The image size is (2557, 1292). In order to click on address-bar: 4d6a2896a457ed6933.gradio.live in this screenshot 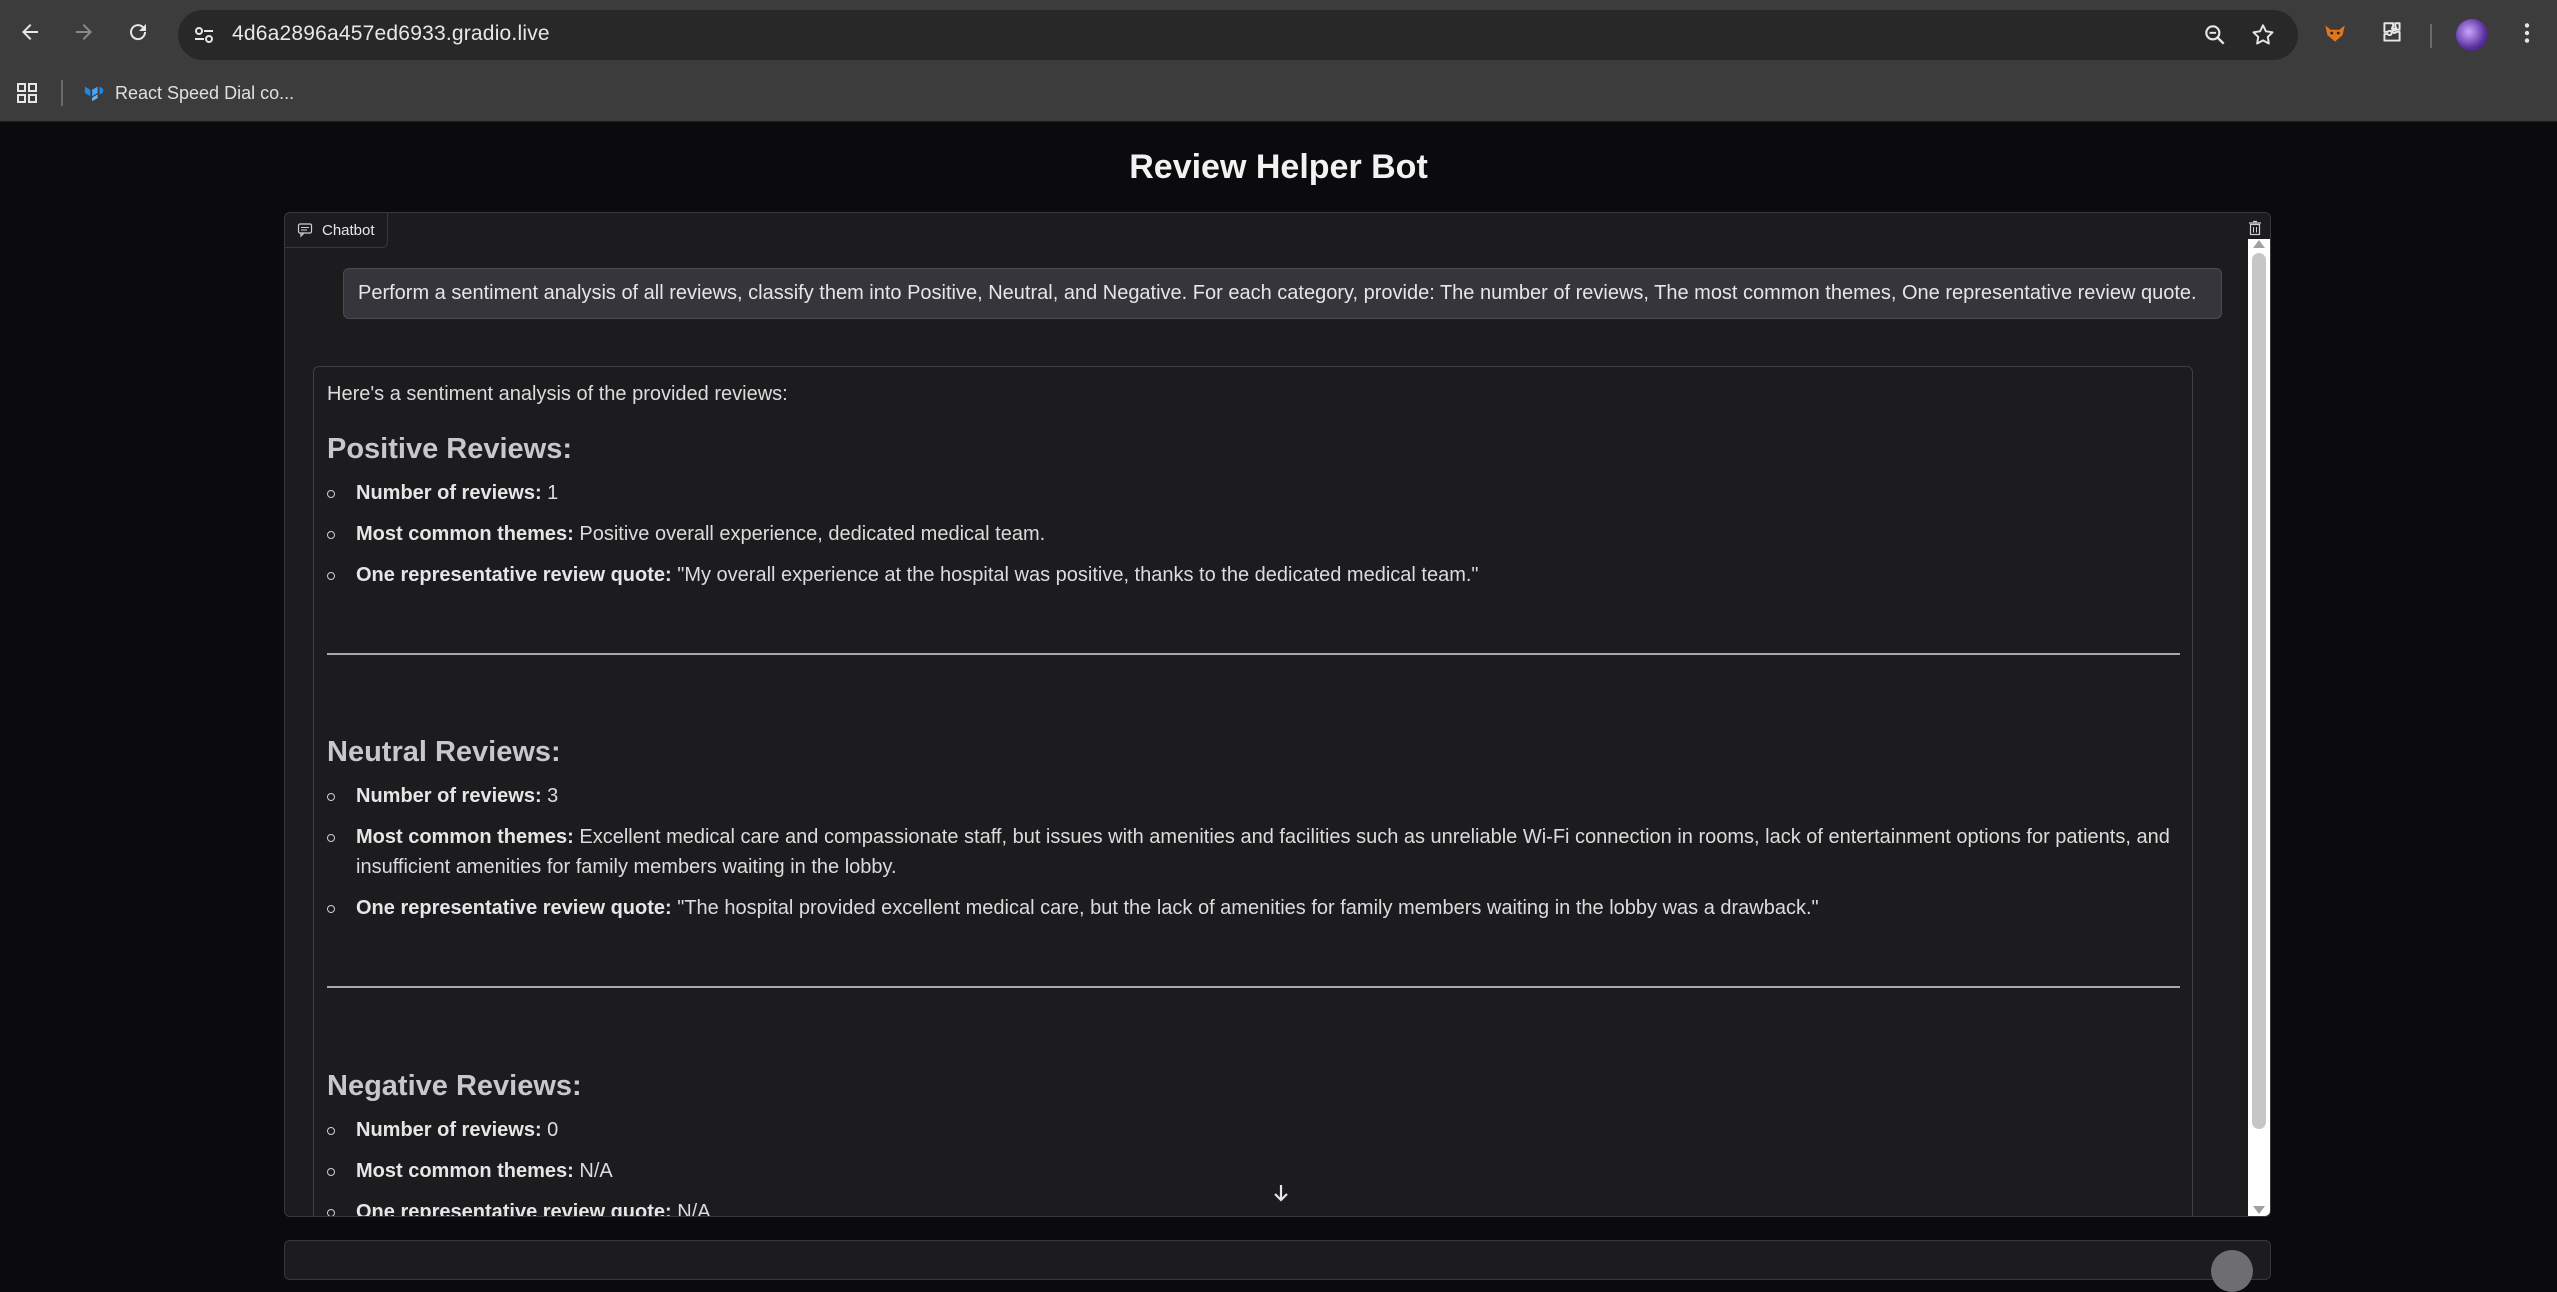, I will do `click(1238, 35)`.